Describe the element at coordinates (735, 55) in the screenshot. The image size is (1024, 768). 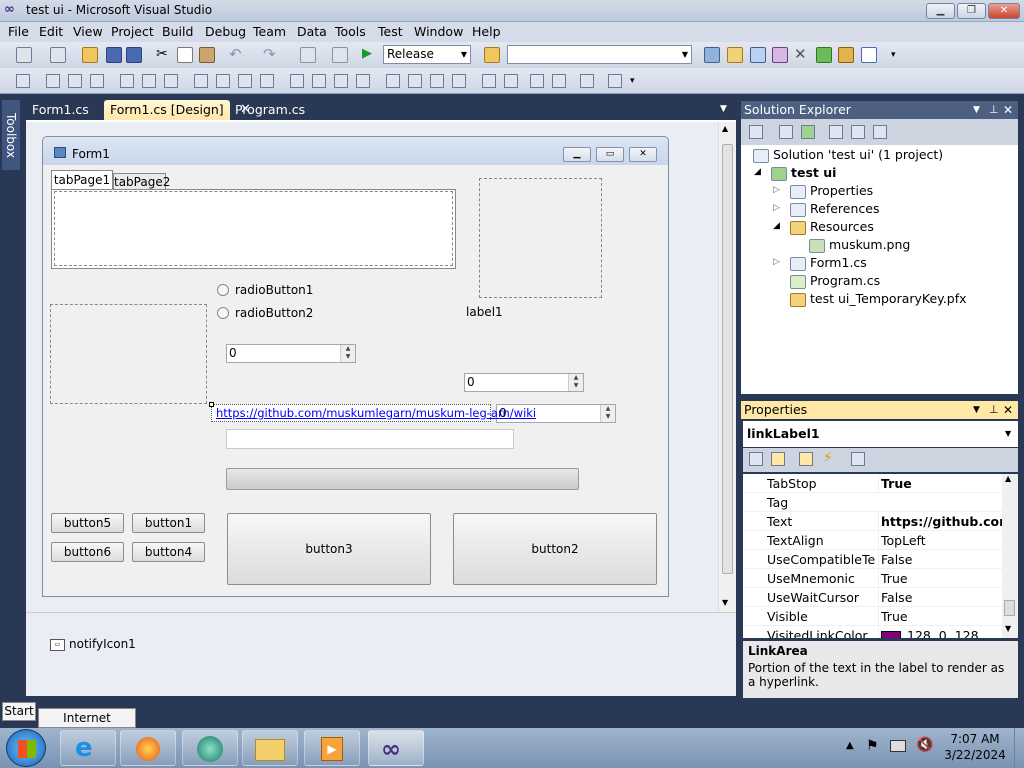
I see `properties-window-icon` at that location.